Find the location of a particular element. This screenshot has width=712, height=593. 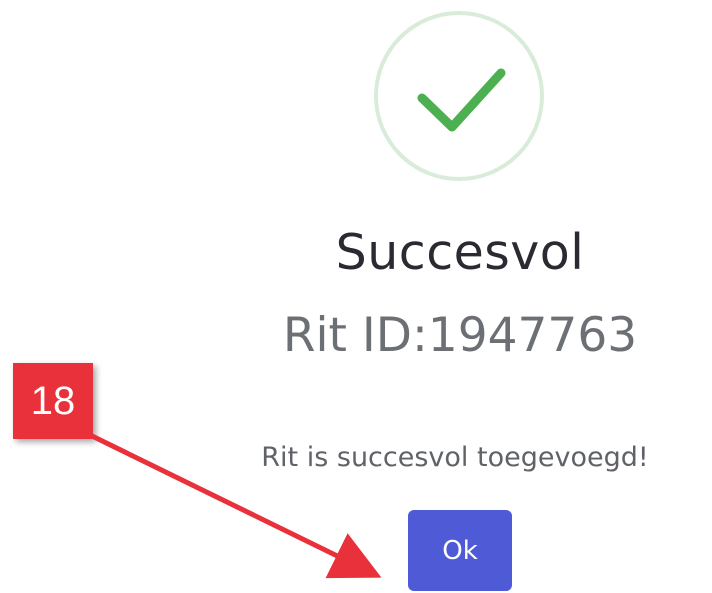

step-badge: 18 is located at coordinates (53, 401).